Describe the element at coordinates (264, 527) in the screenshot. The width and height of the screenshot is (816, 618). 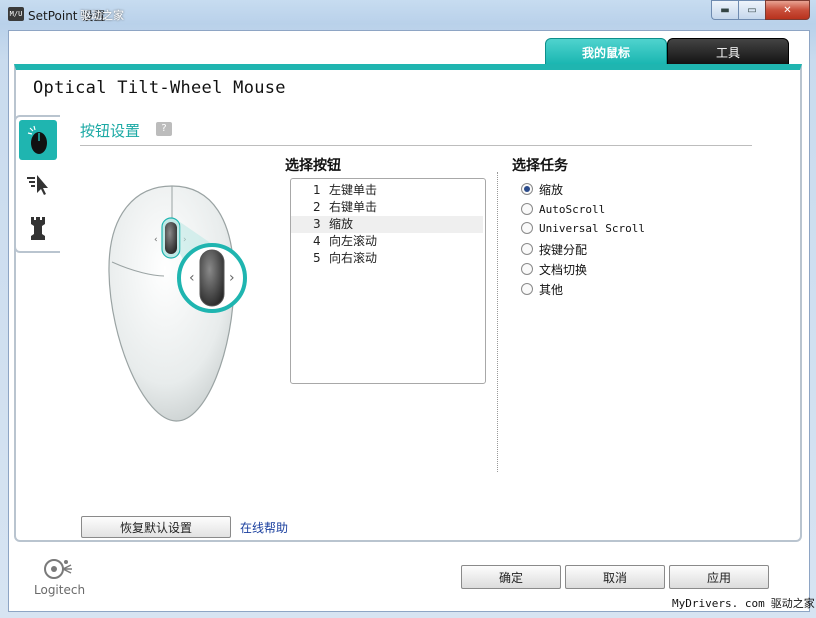
I see `online-help-link: 在线帮助` at that location.